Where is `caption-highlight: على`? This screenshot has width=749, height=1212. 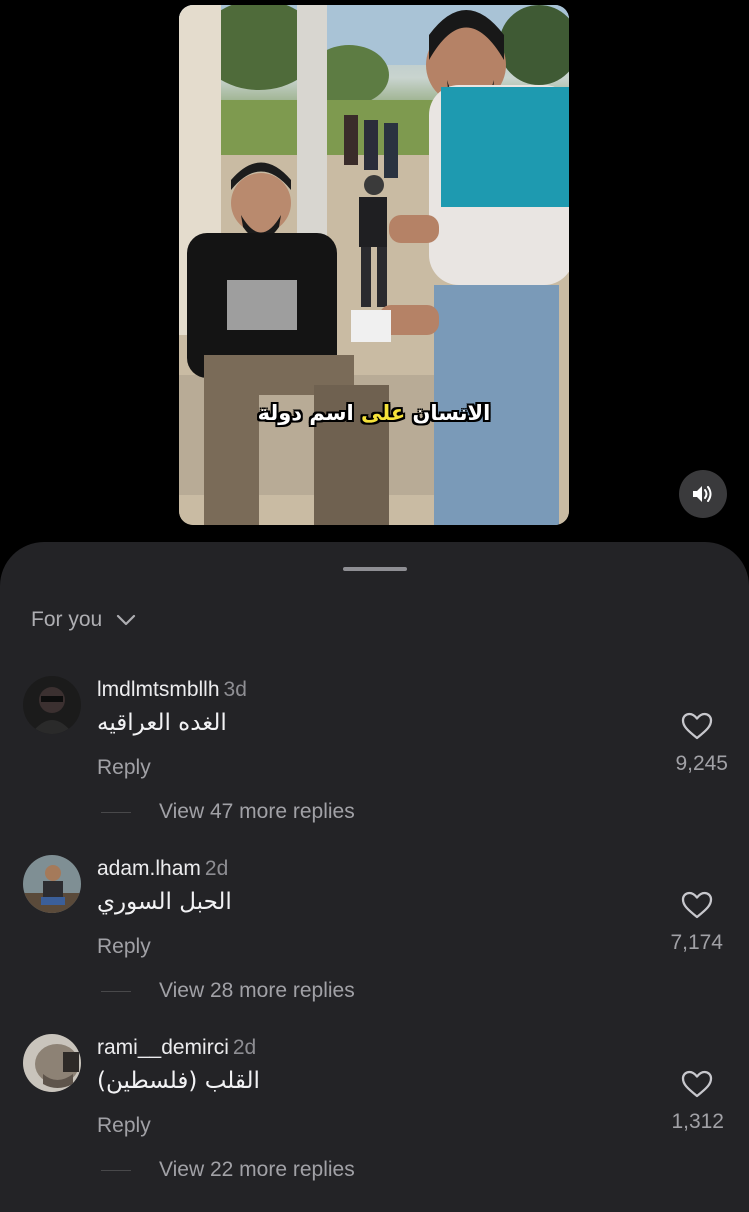 caption-highlight: على is located at coordinates (383, 413).